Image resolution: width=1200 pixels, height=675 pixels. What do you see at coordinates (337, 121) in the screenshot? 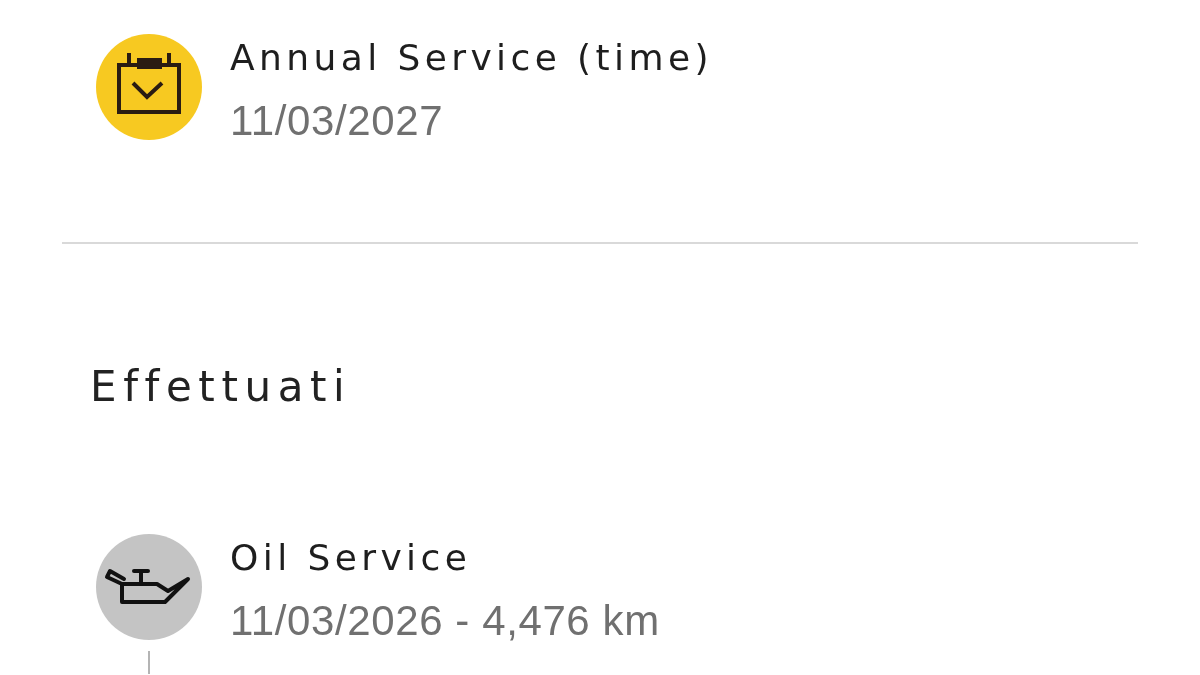
I see `service-date: 11/03/2027` at bounding box center [337, 121].